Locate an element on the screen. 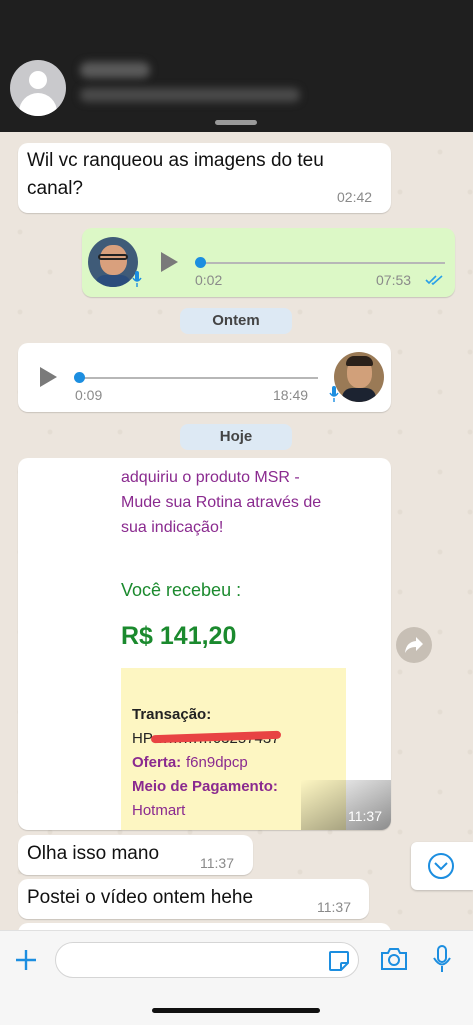 Image resolution: width=473 pixels, height=1025 pixels. forward-button is located at coordinates (414, 645).